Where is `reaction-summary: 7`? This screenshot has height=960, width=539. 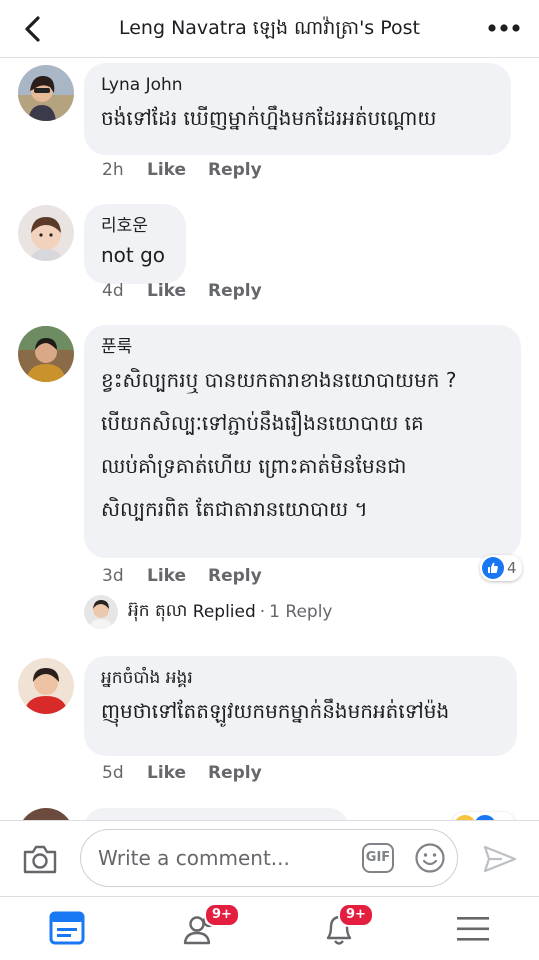
reaction-summary: 7 is located at coordinates (483, 816).